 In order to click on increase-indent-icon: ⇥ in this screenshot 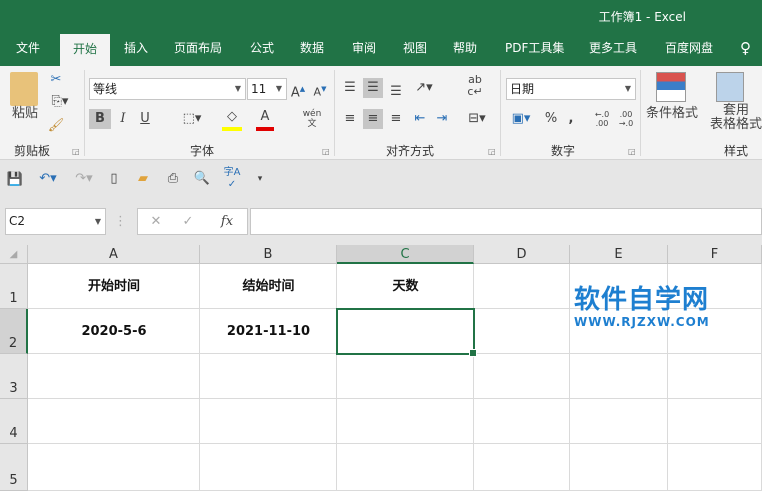, I will do `click(442, 119)`.